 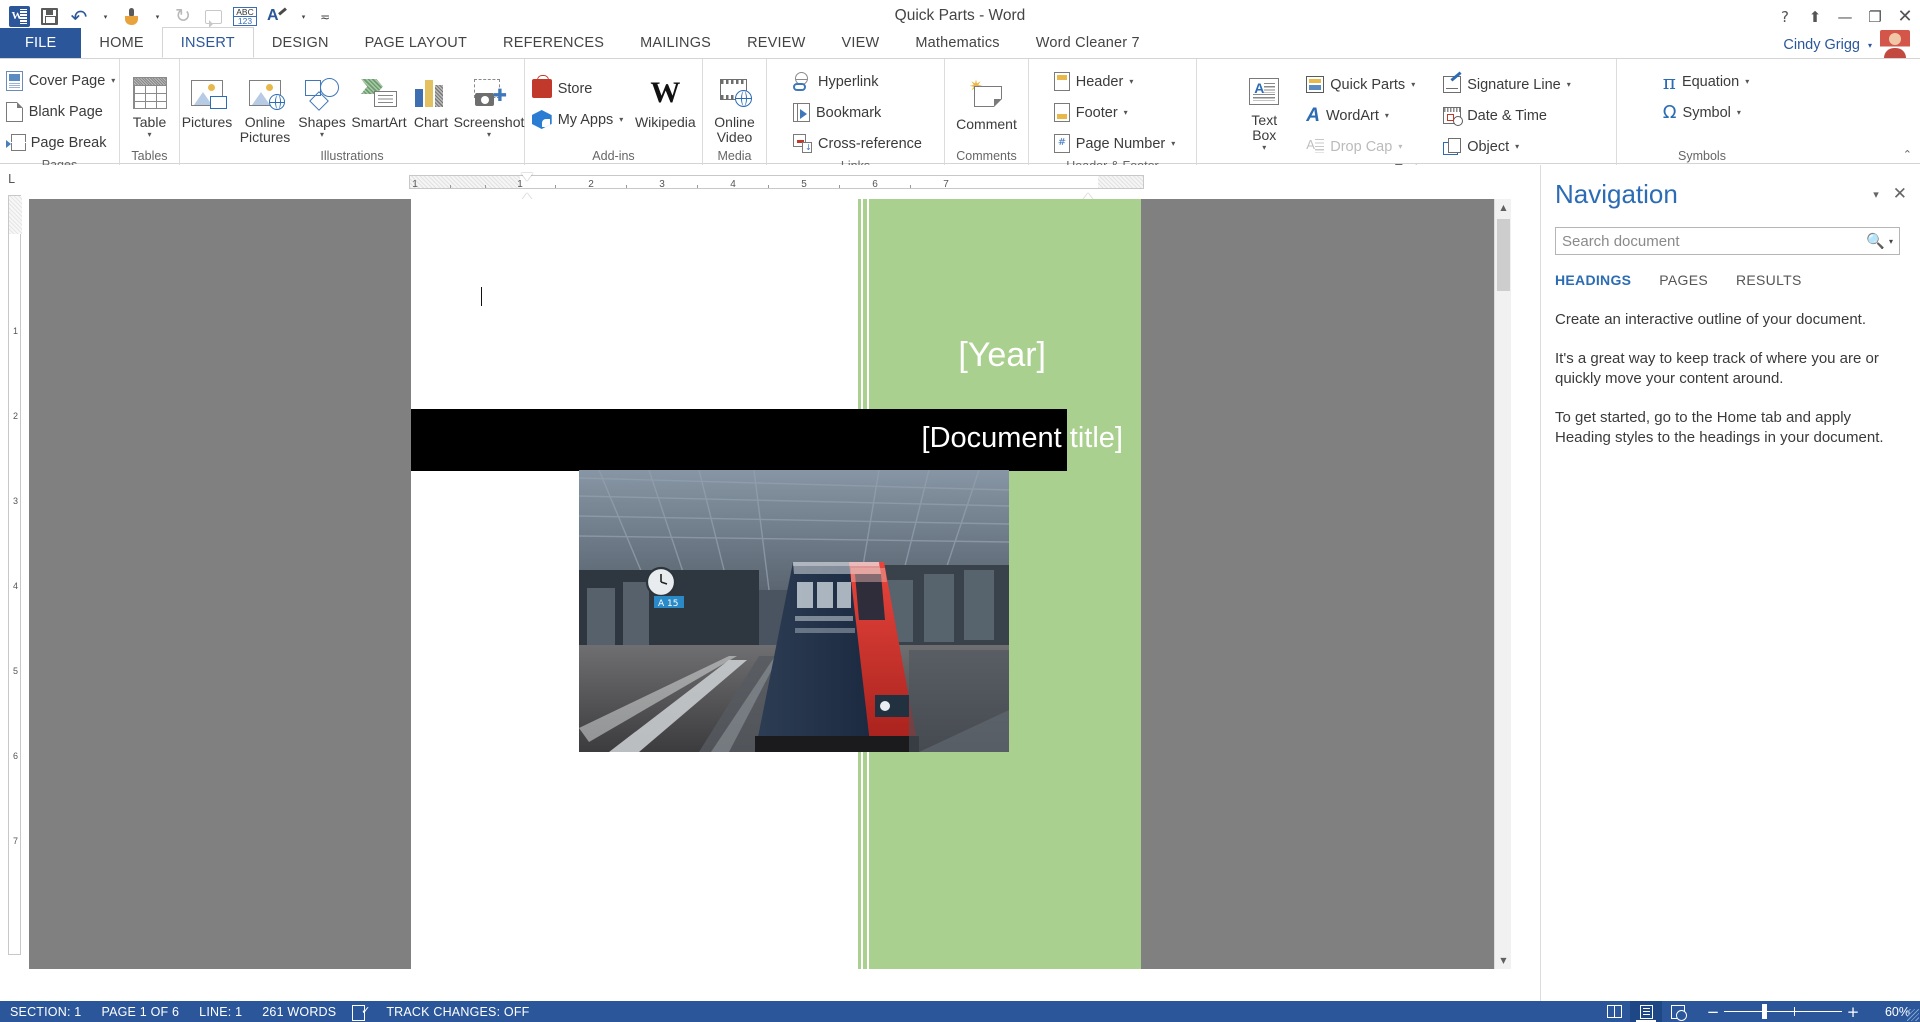 I want to click on tab-review: REVIEW, so click(x=776, y=43).